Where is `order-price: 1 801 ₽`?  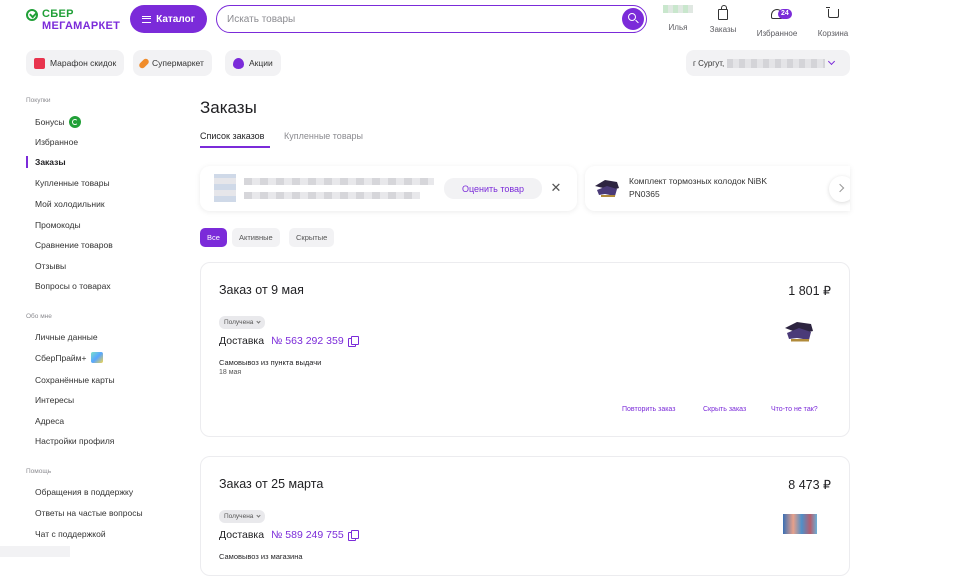
order-price: 1 801 ₽ is located at coordinates (809, 291).